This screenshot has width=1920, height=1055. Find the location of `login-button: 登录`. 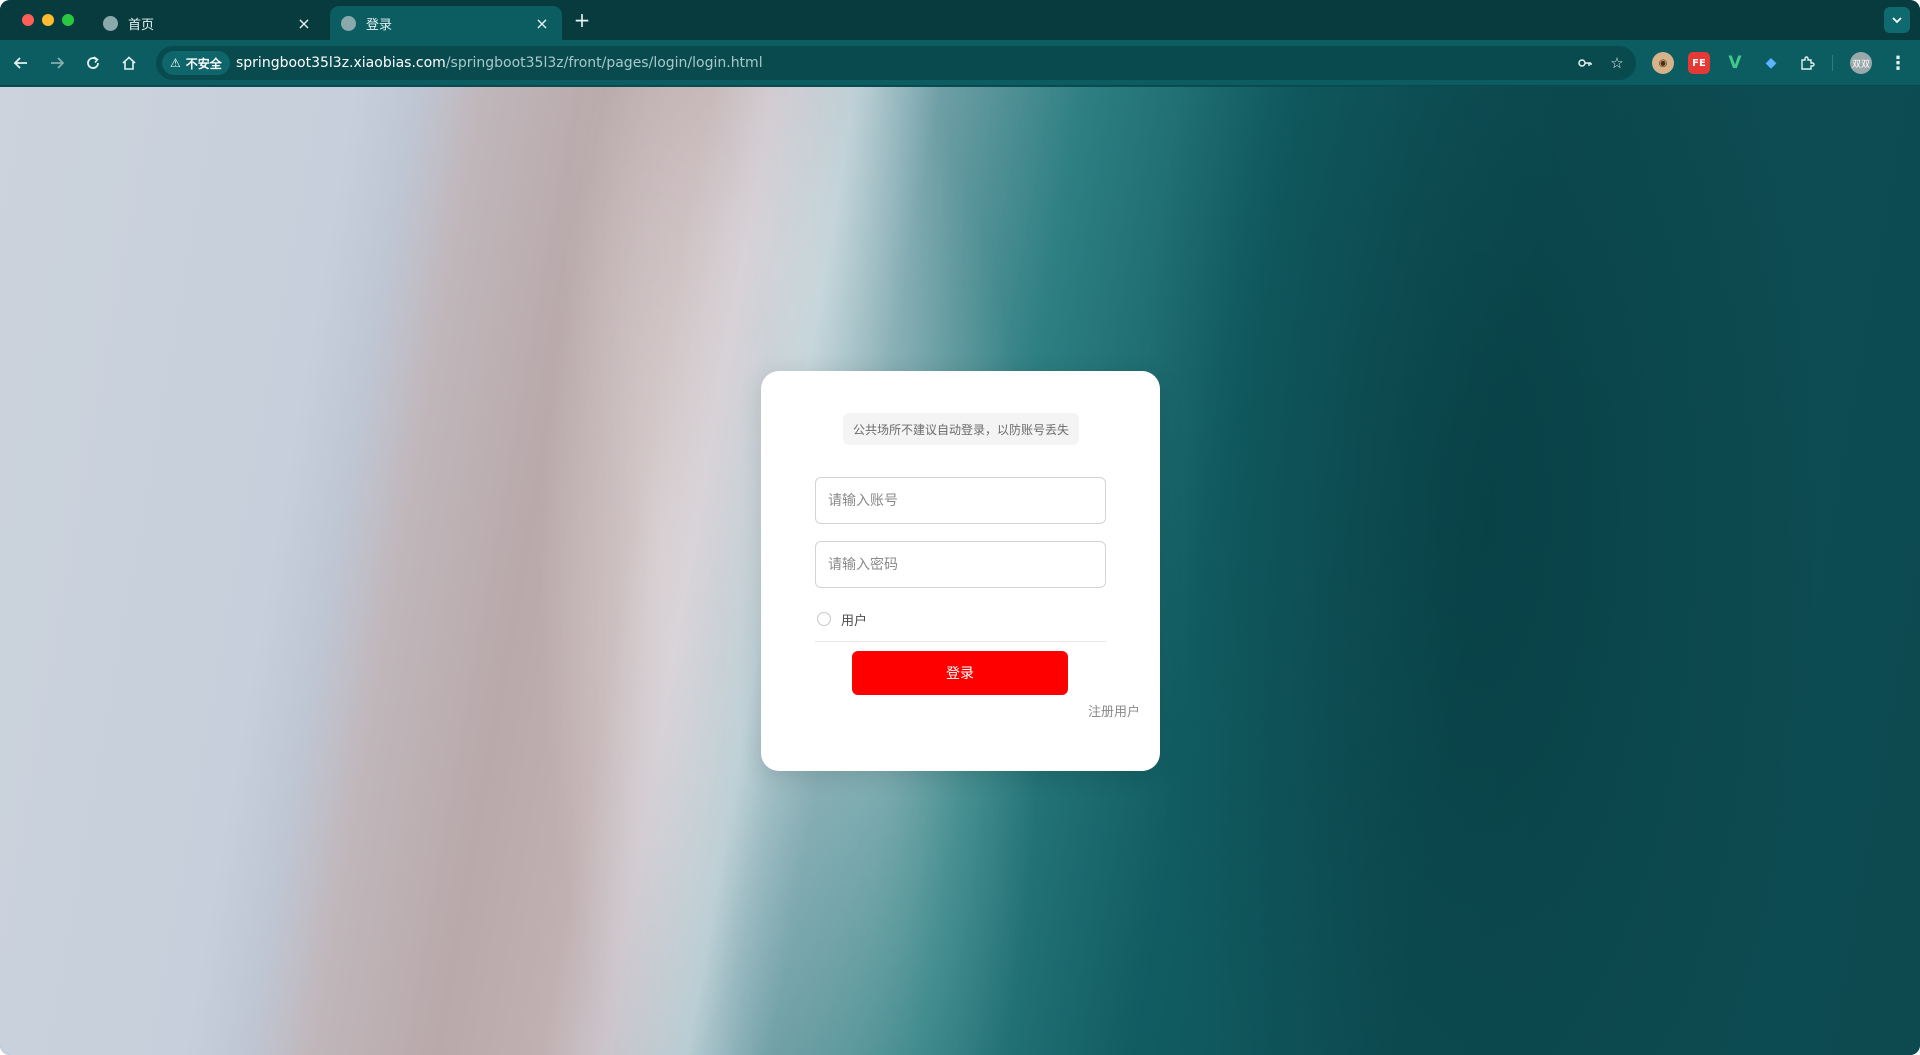

login-button: 登录 is located at coordinates (960, 673).